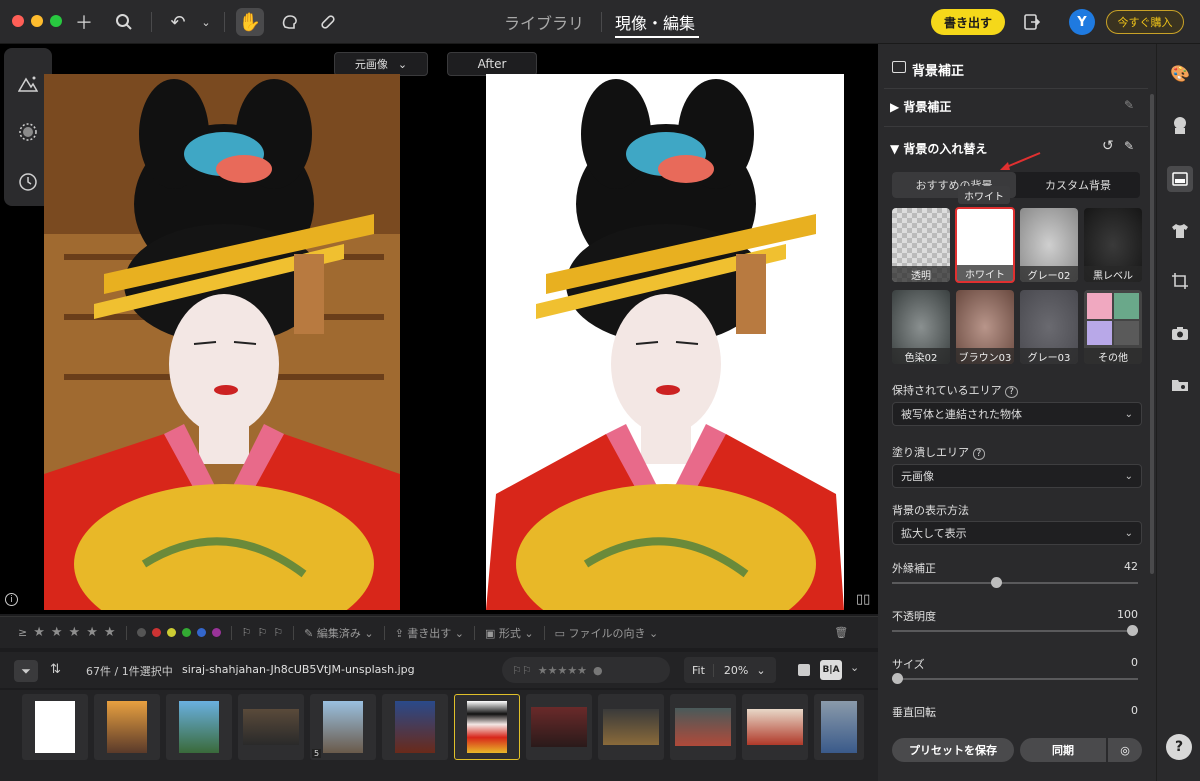  Describe the element at coordinates (156, 632) in the screenshot. I see `color-label-red` at that location.